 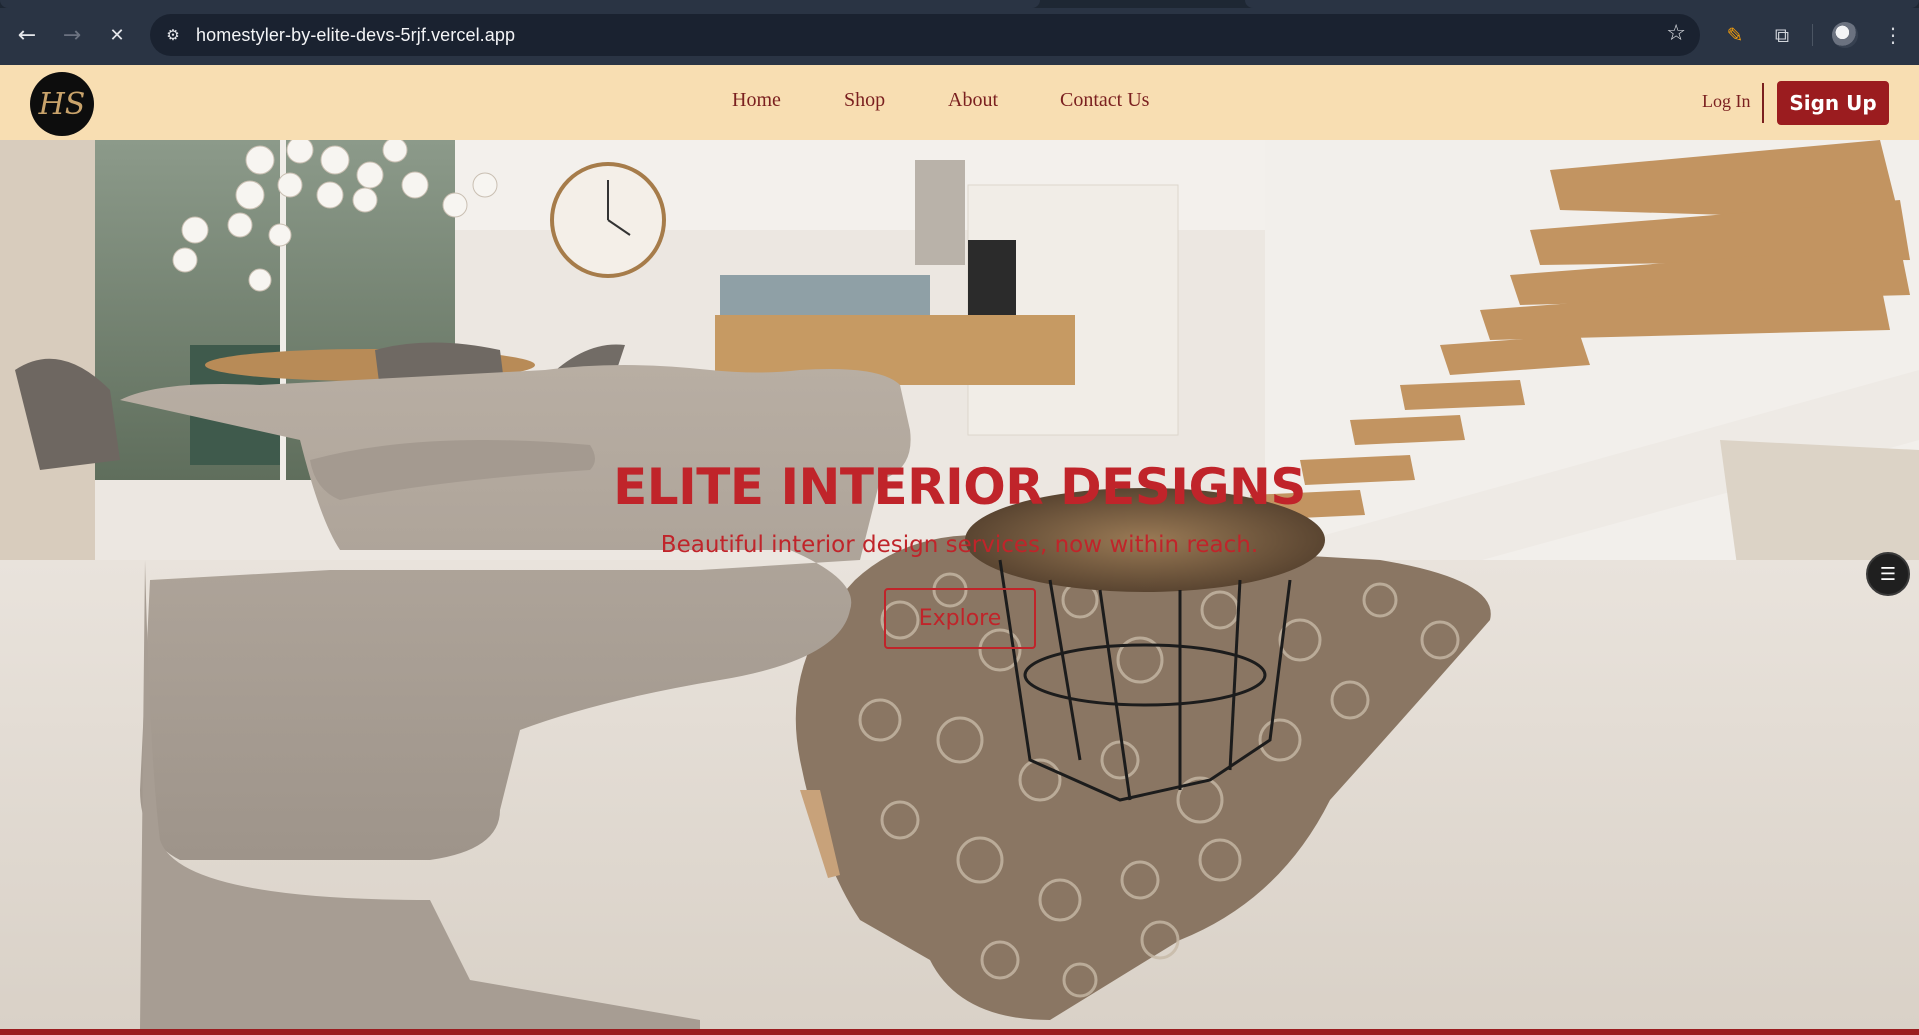 What do you see at coordinates (1893, 35) in the screenshot?
I see `browser-menu-icon: ⋮` at bounding box center [1893, 35].